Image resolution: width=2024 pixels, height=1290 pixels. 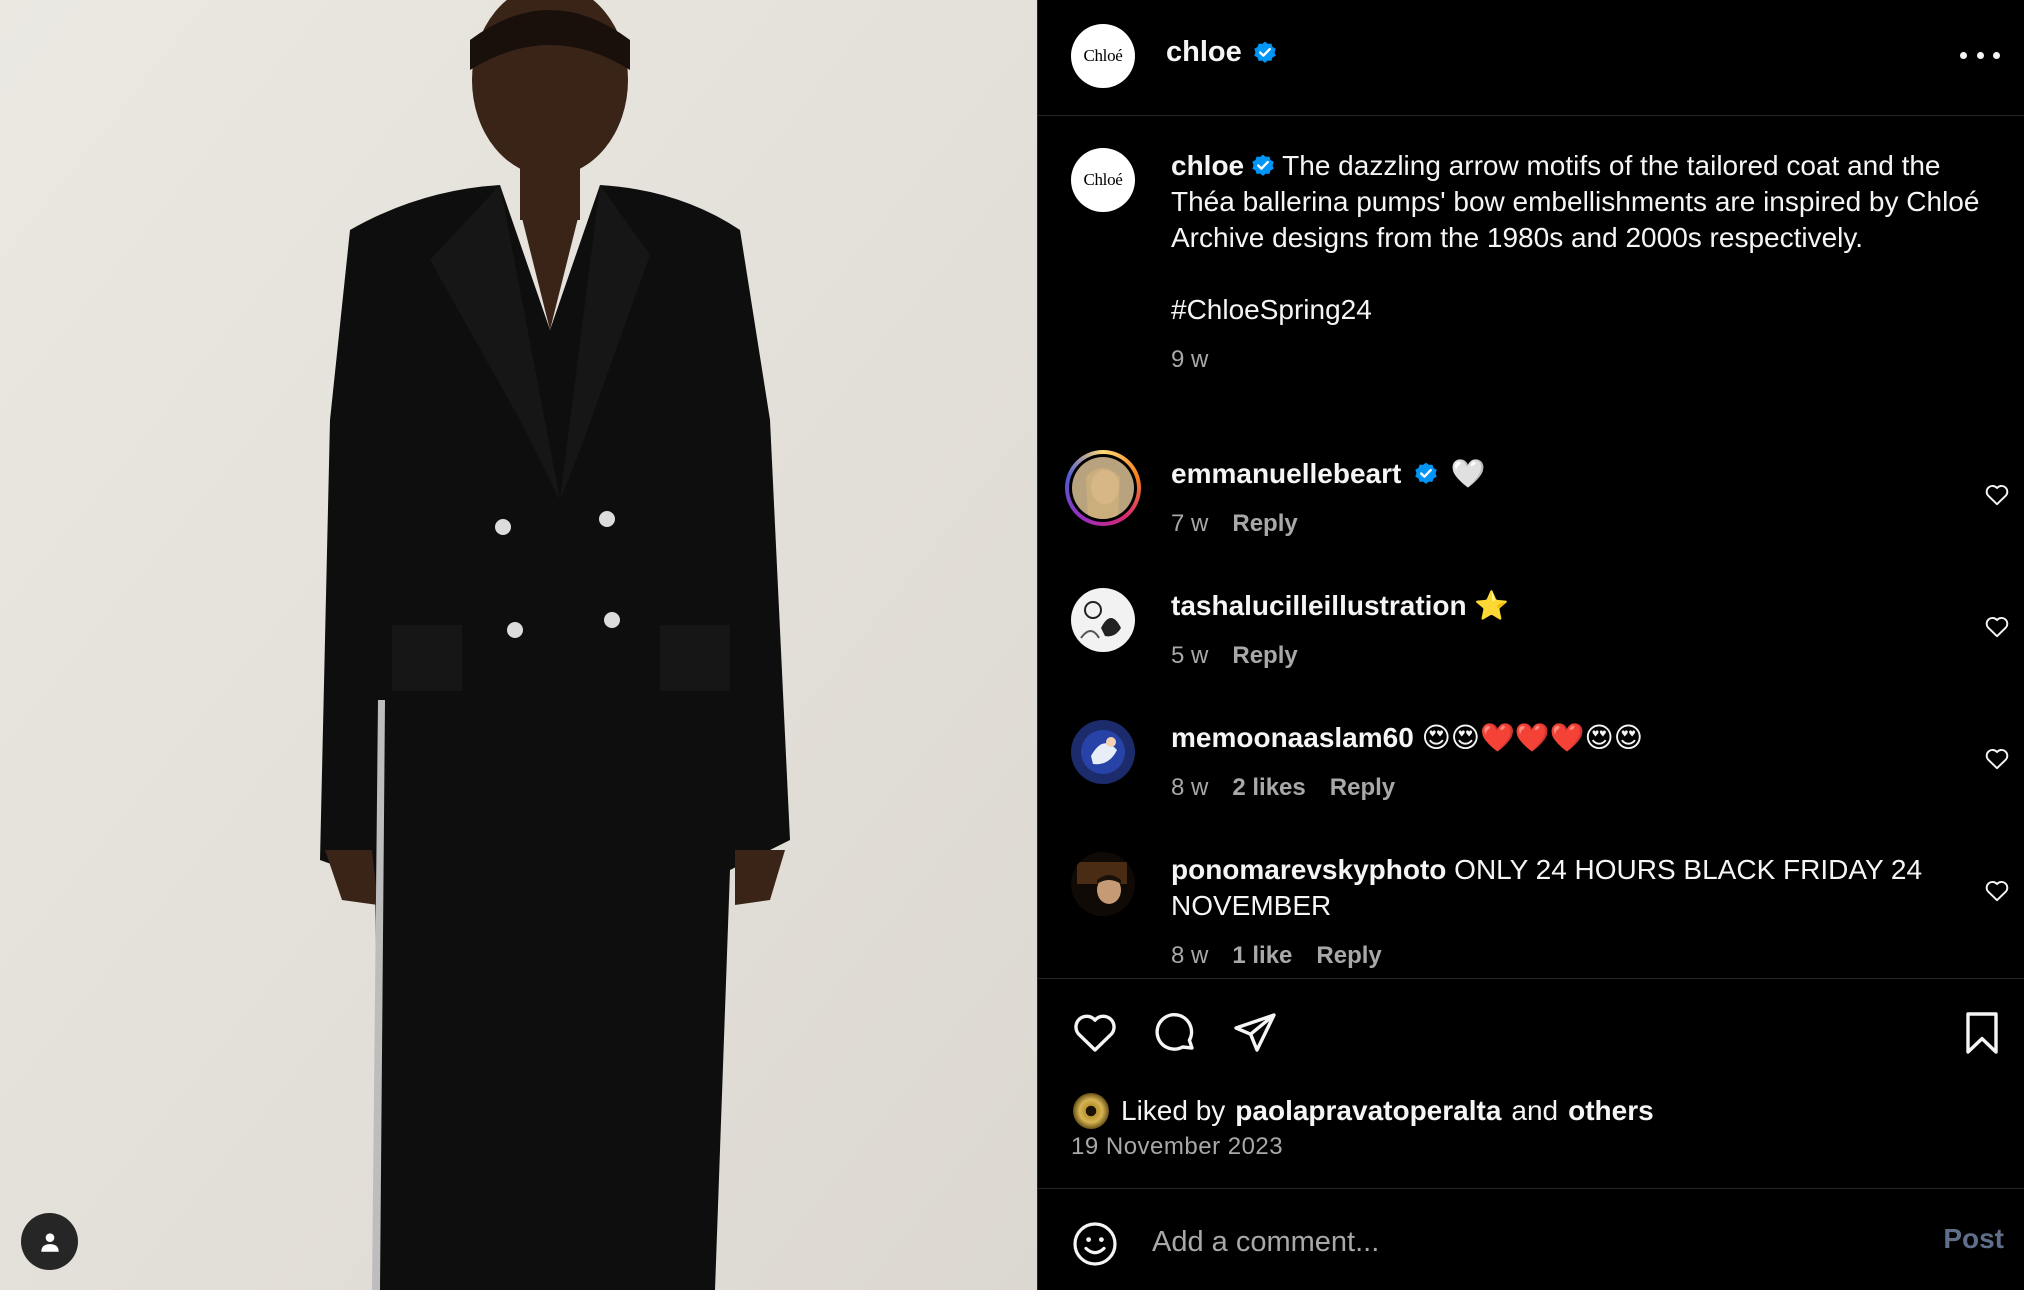 I want to click on liked-by-summary: Liked by paolapravatoperalta and others, so click(x=1362, y=1111).